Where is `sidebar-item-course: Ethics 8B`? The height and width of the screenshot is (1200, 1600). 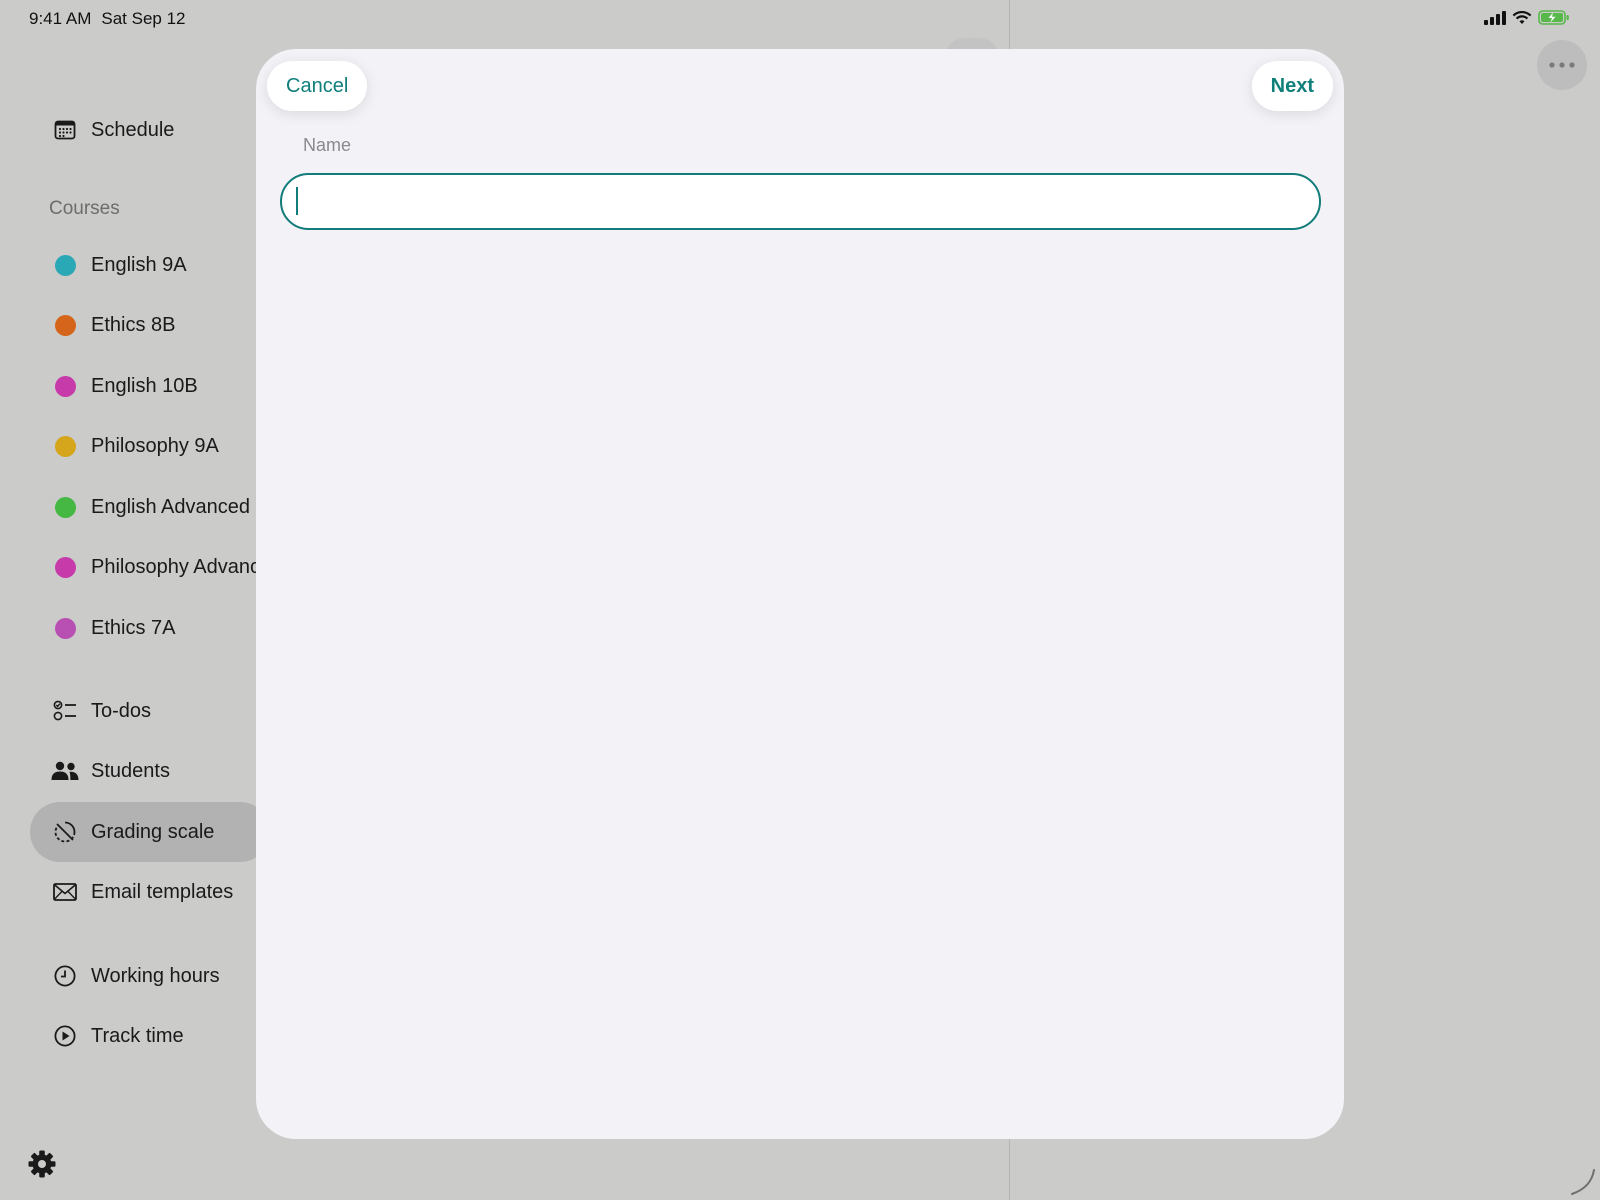
sidebar-item-course: Ethics 8B is located at coordinates (150, 325).